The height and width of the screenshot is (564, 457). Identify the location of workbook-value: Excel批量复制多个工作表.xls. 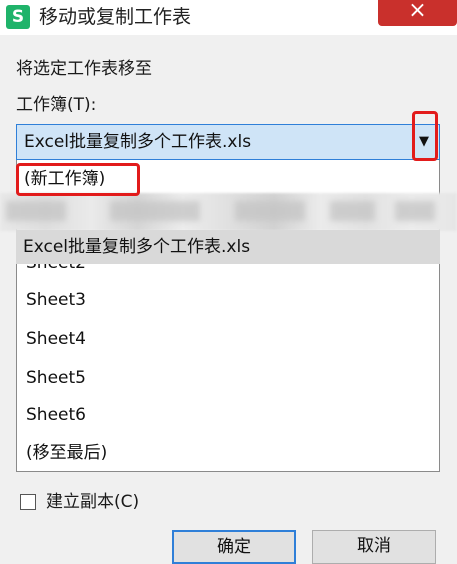
(138, 142).